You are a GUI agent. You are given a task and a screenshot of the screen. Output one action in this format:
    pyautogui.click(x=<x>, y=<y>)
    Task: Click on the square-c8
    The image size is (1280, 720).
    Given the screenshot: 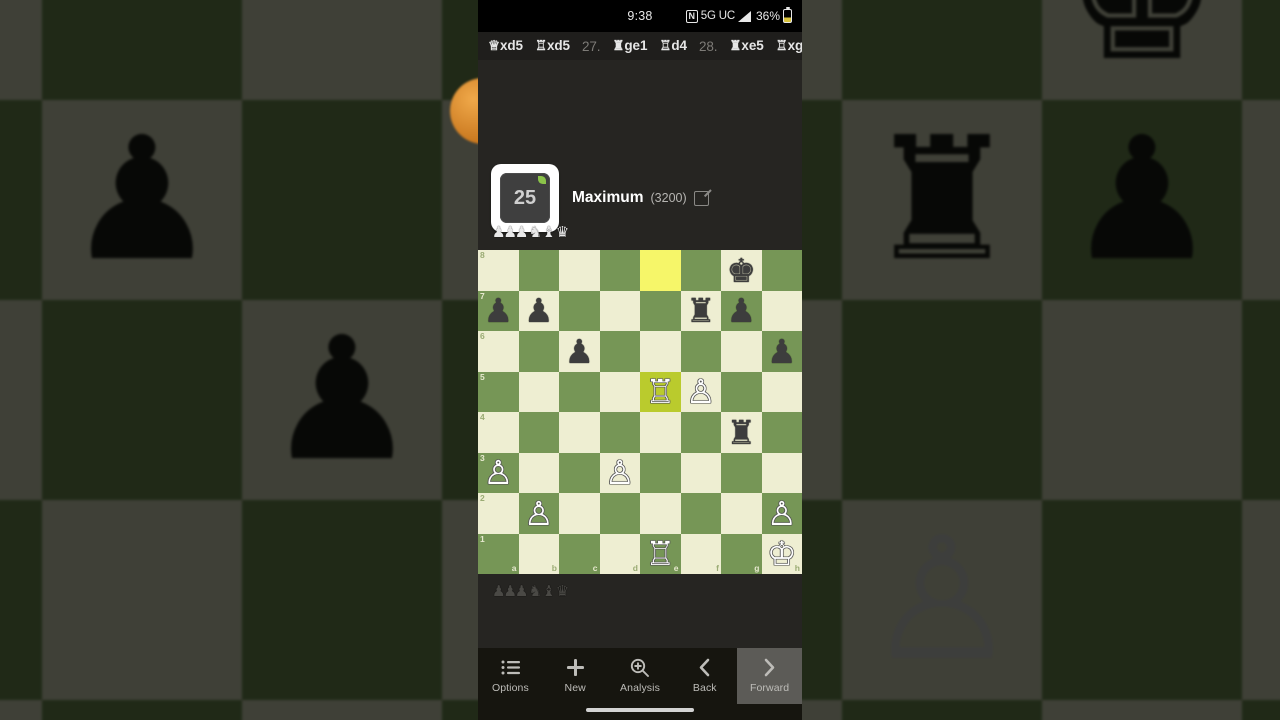 What is the action you would take?
    pyautogui.click(x=579, y=270)
    